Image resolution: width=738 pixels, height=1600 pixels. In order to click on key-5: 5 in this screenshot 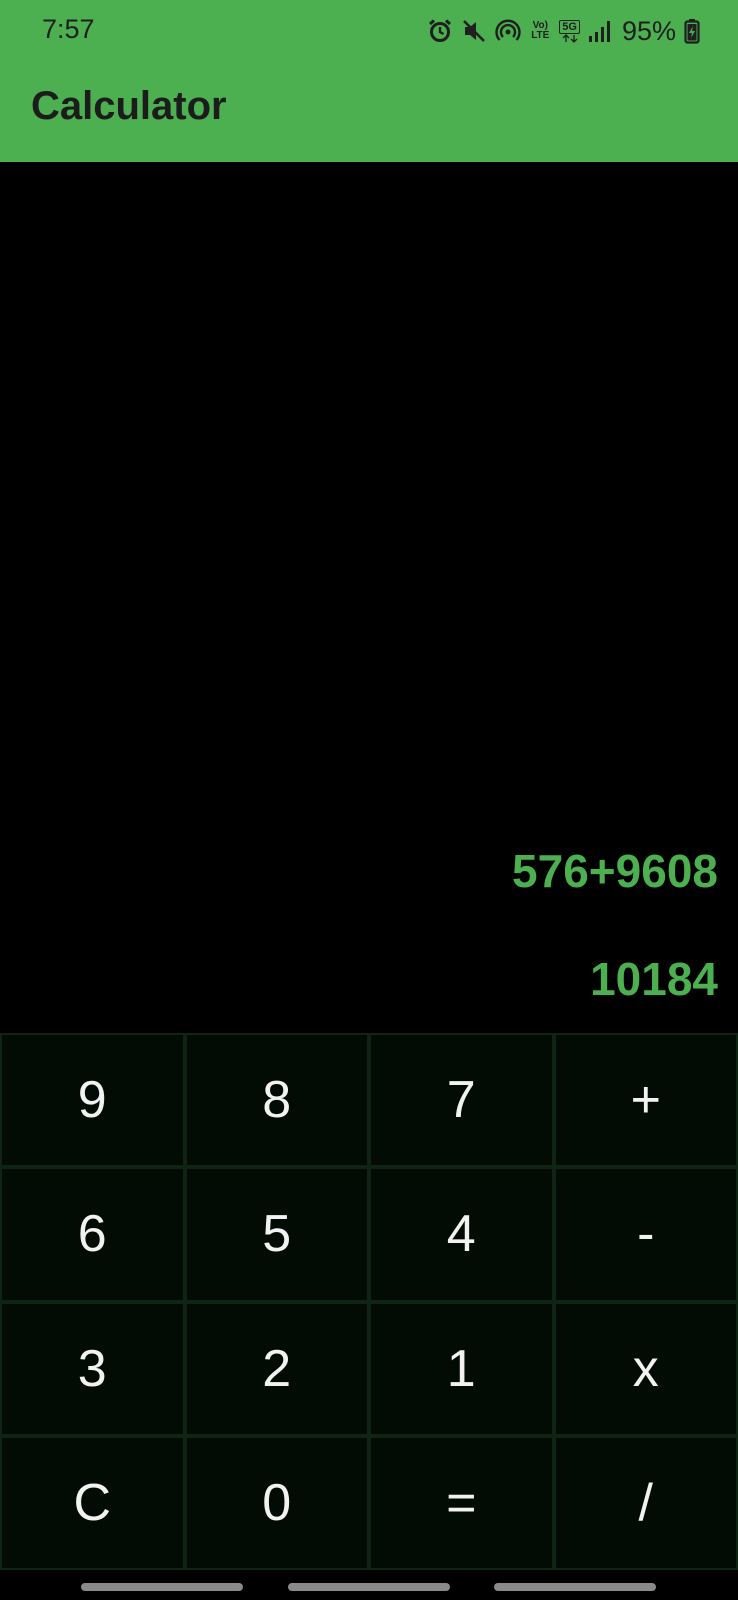, I will do `click(276, 1234)`.